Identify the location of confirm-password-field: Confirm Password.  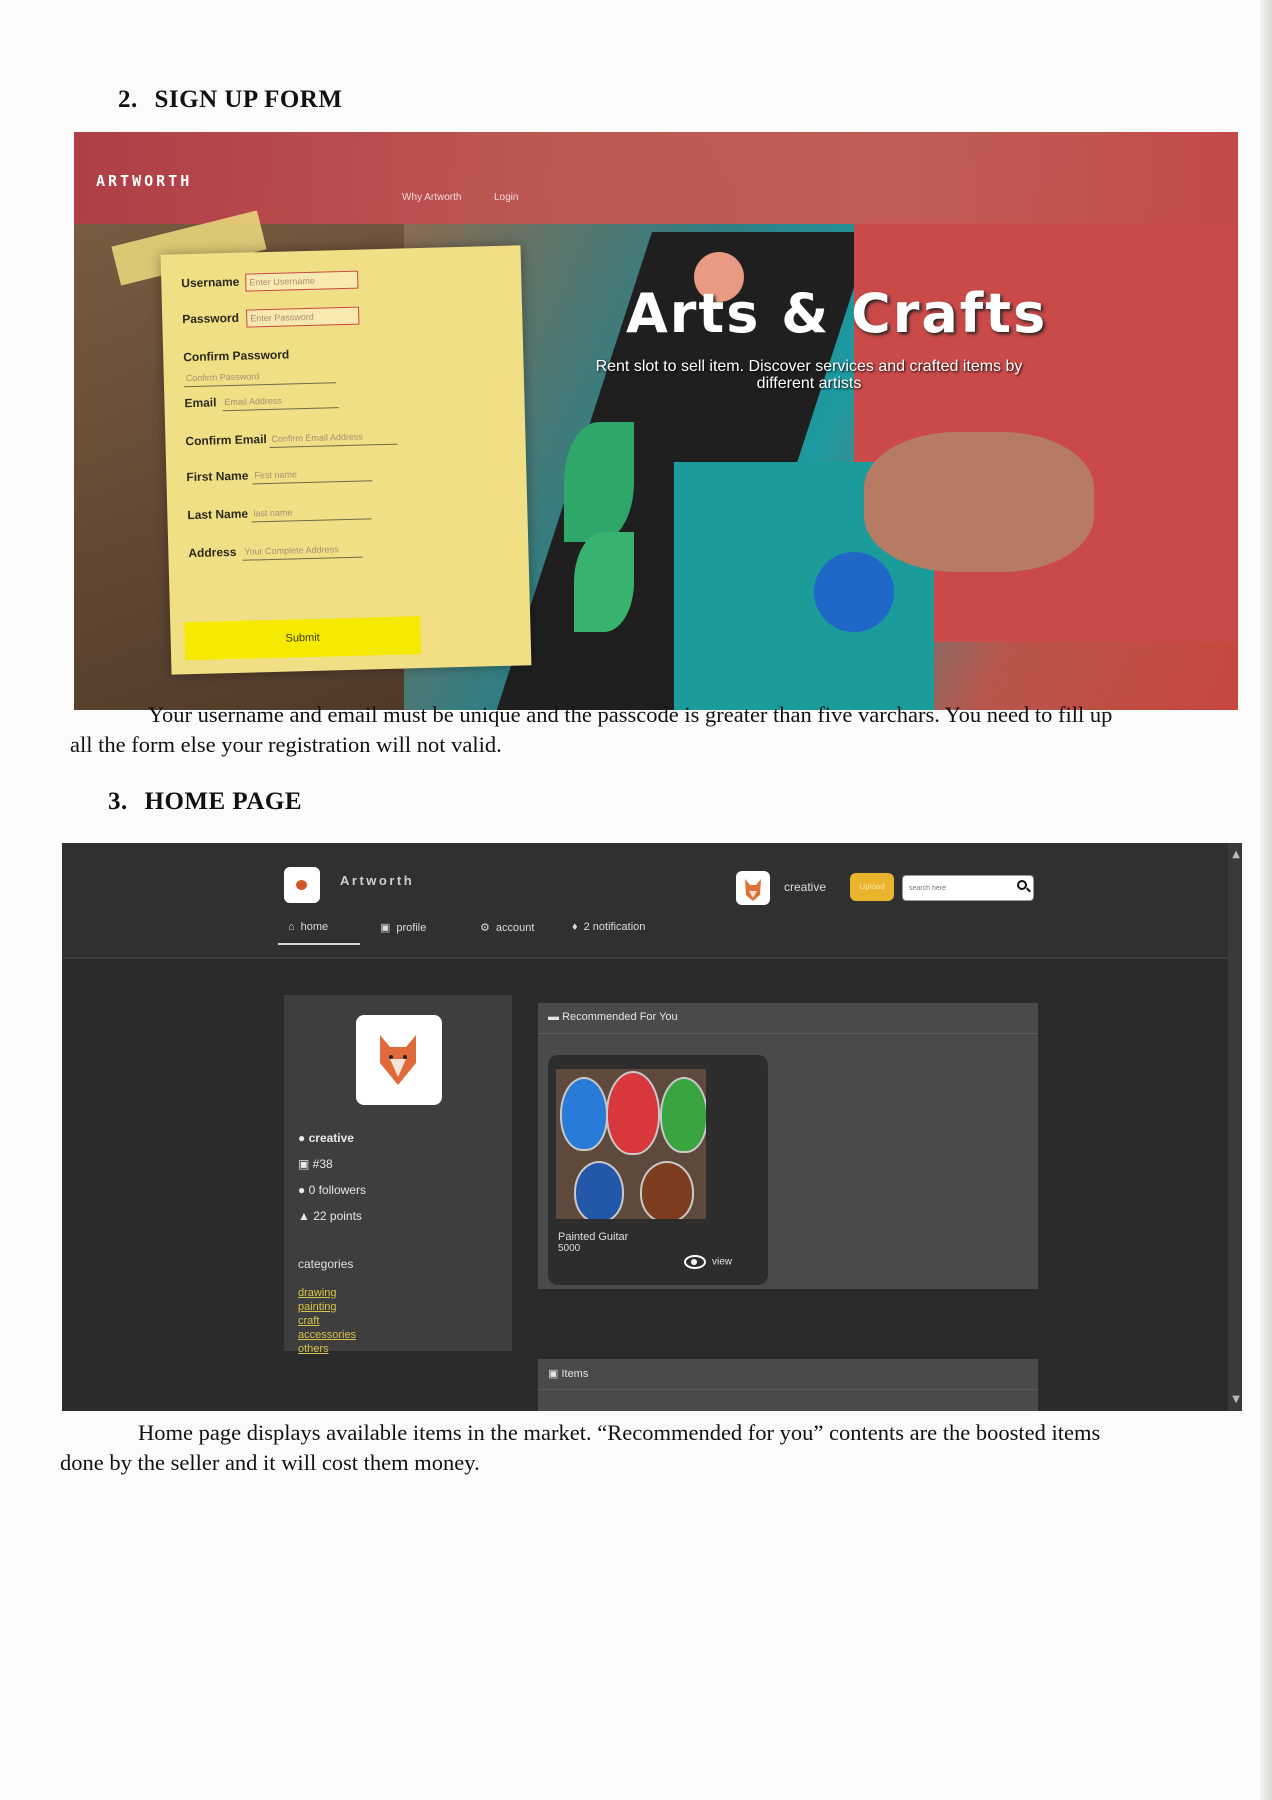
(259, 377).